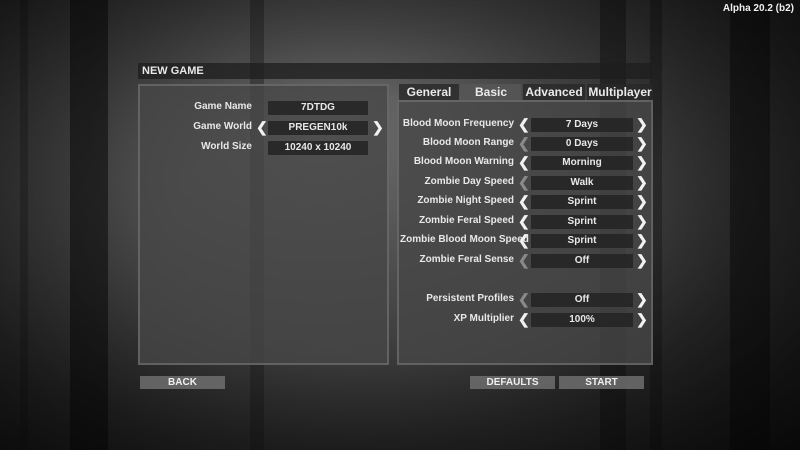 This screenshot has width=800, height=450. Describe the element at coordinates (470, 298) in the screenshot. I see `setting-label: Persistent Profiles` at that location.